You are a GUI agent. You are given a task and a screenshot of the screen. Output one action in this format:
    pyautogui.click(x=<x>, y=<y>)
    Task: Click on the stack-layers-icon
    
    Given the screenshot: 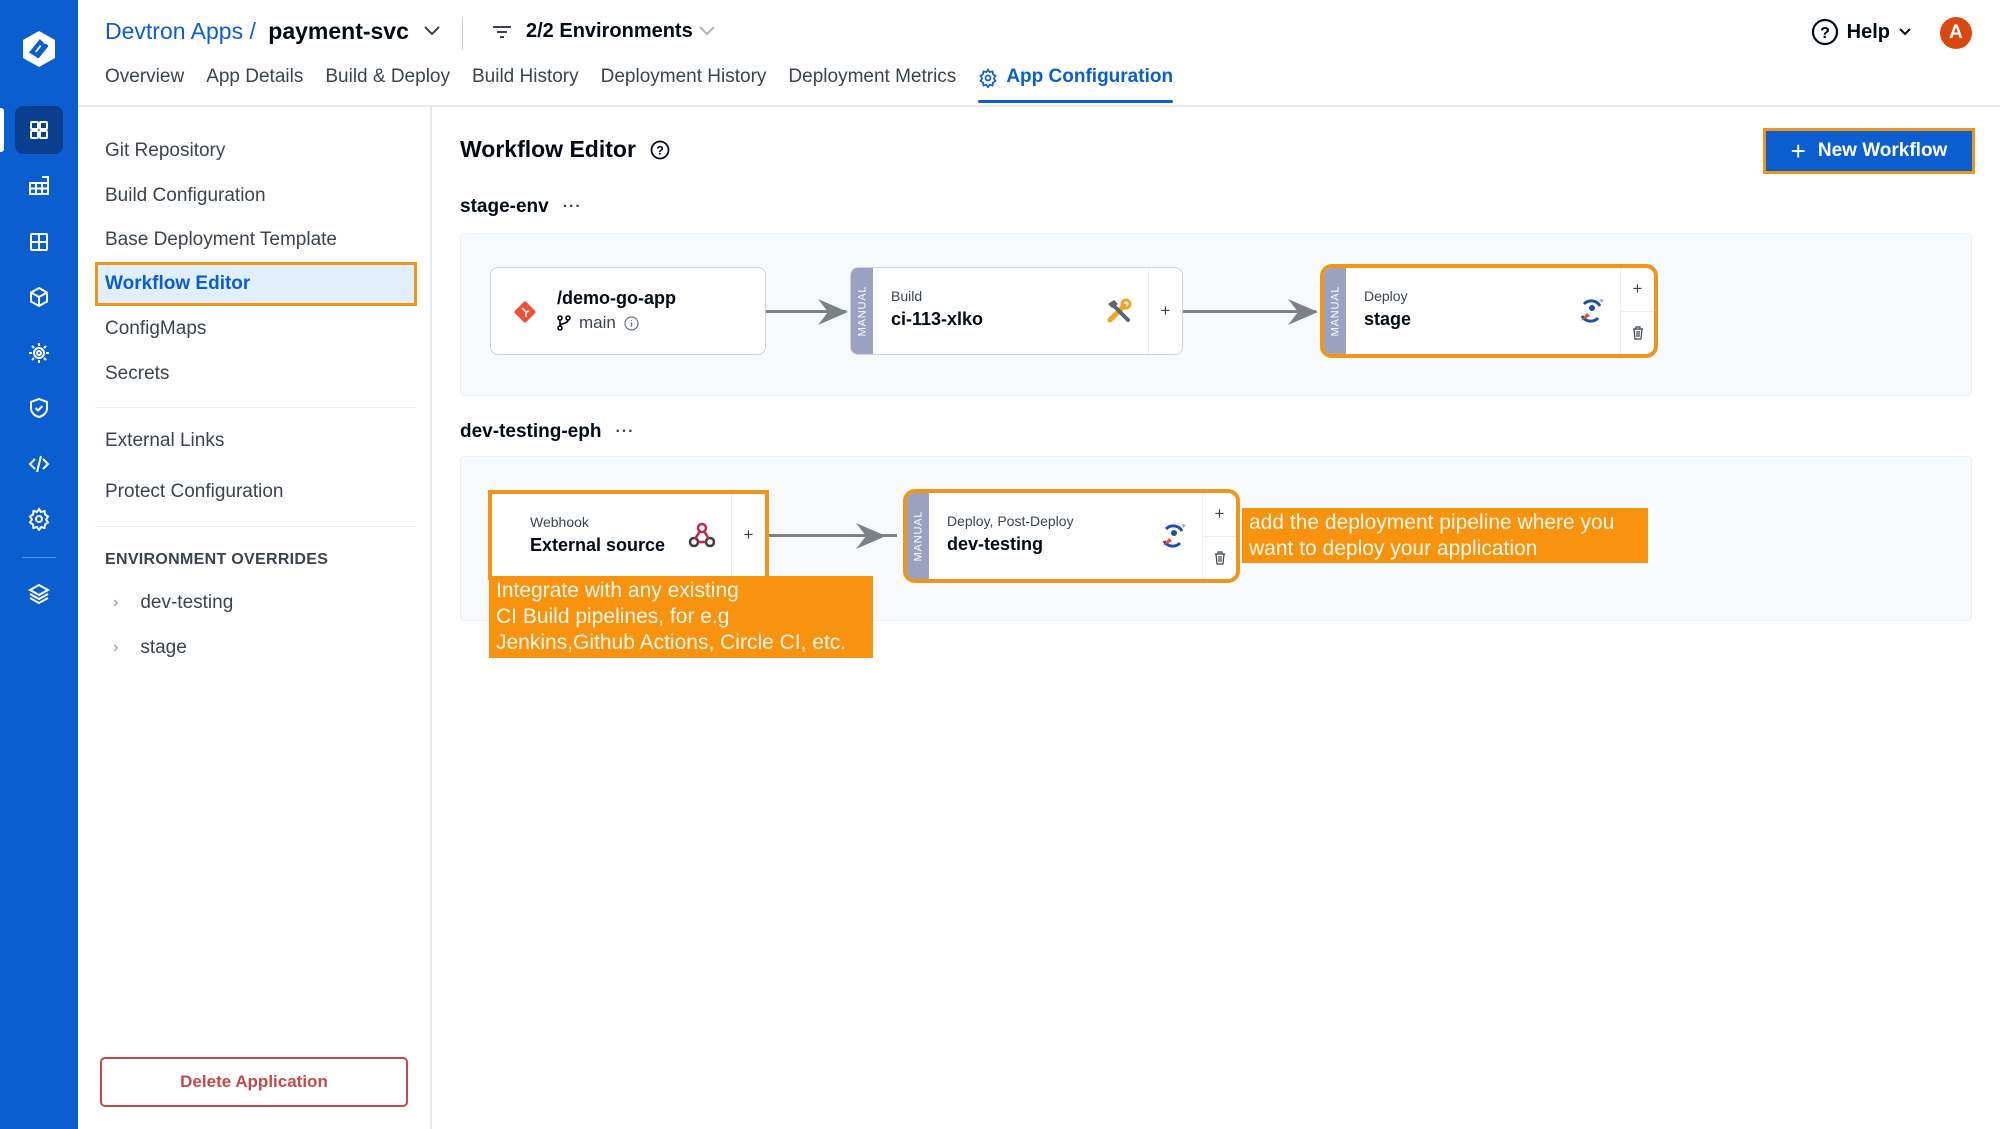 What is the action you would take?
    pyautogui.click(x=39, y=594)
    